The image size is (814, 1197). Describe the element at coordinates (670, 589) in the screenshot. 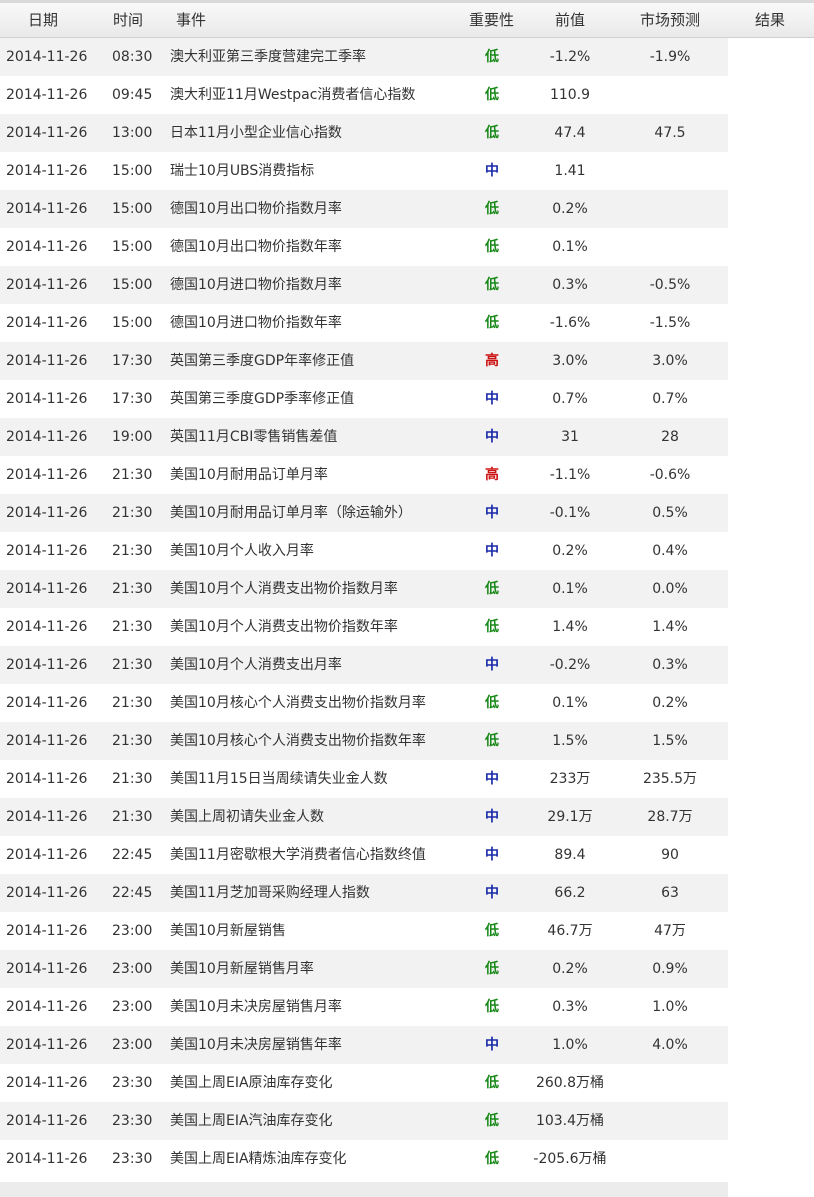

I see `row-forecast: 0.0%` at that location.